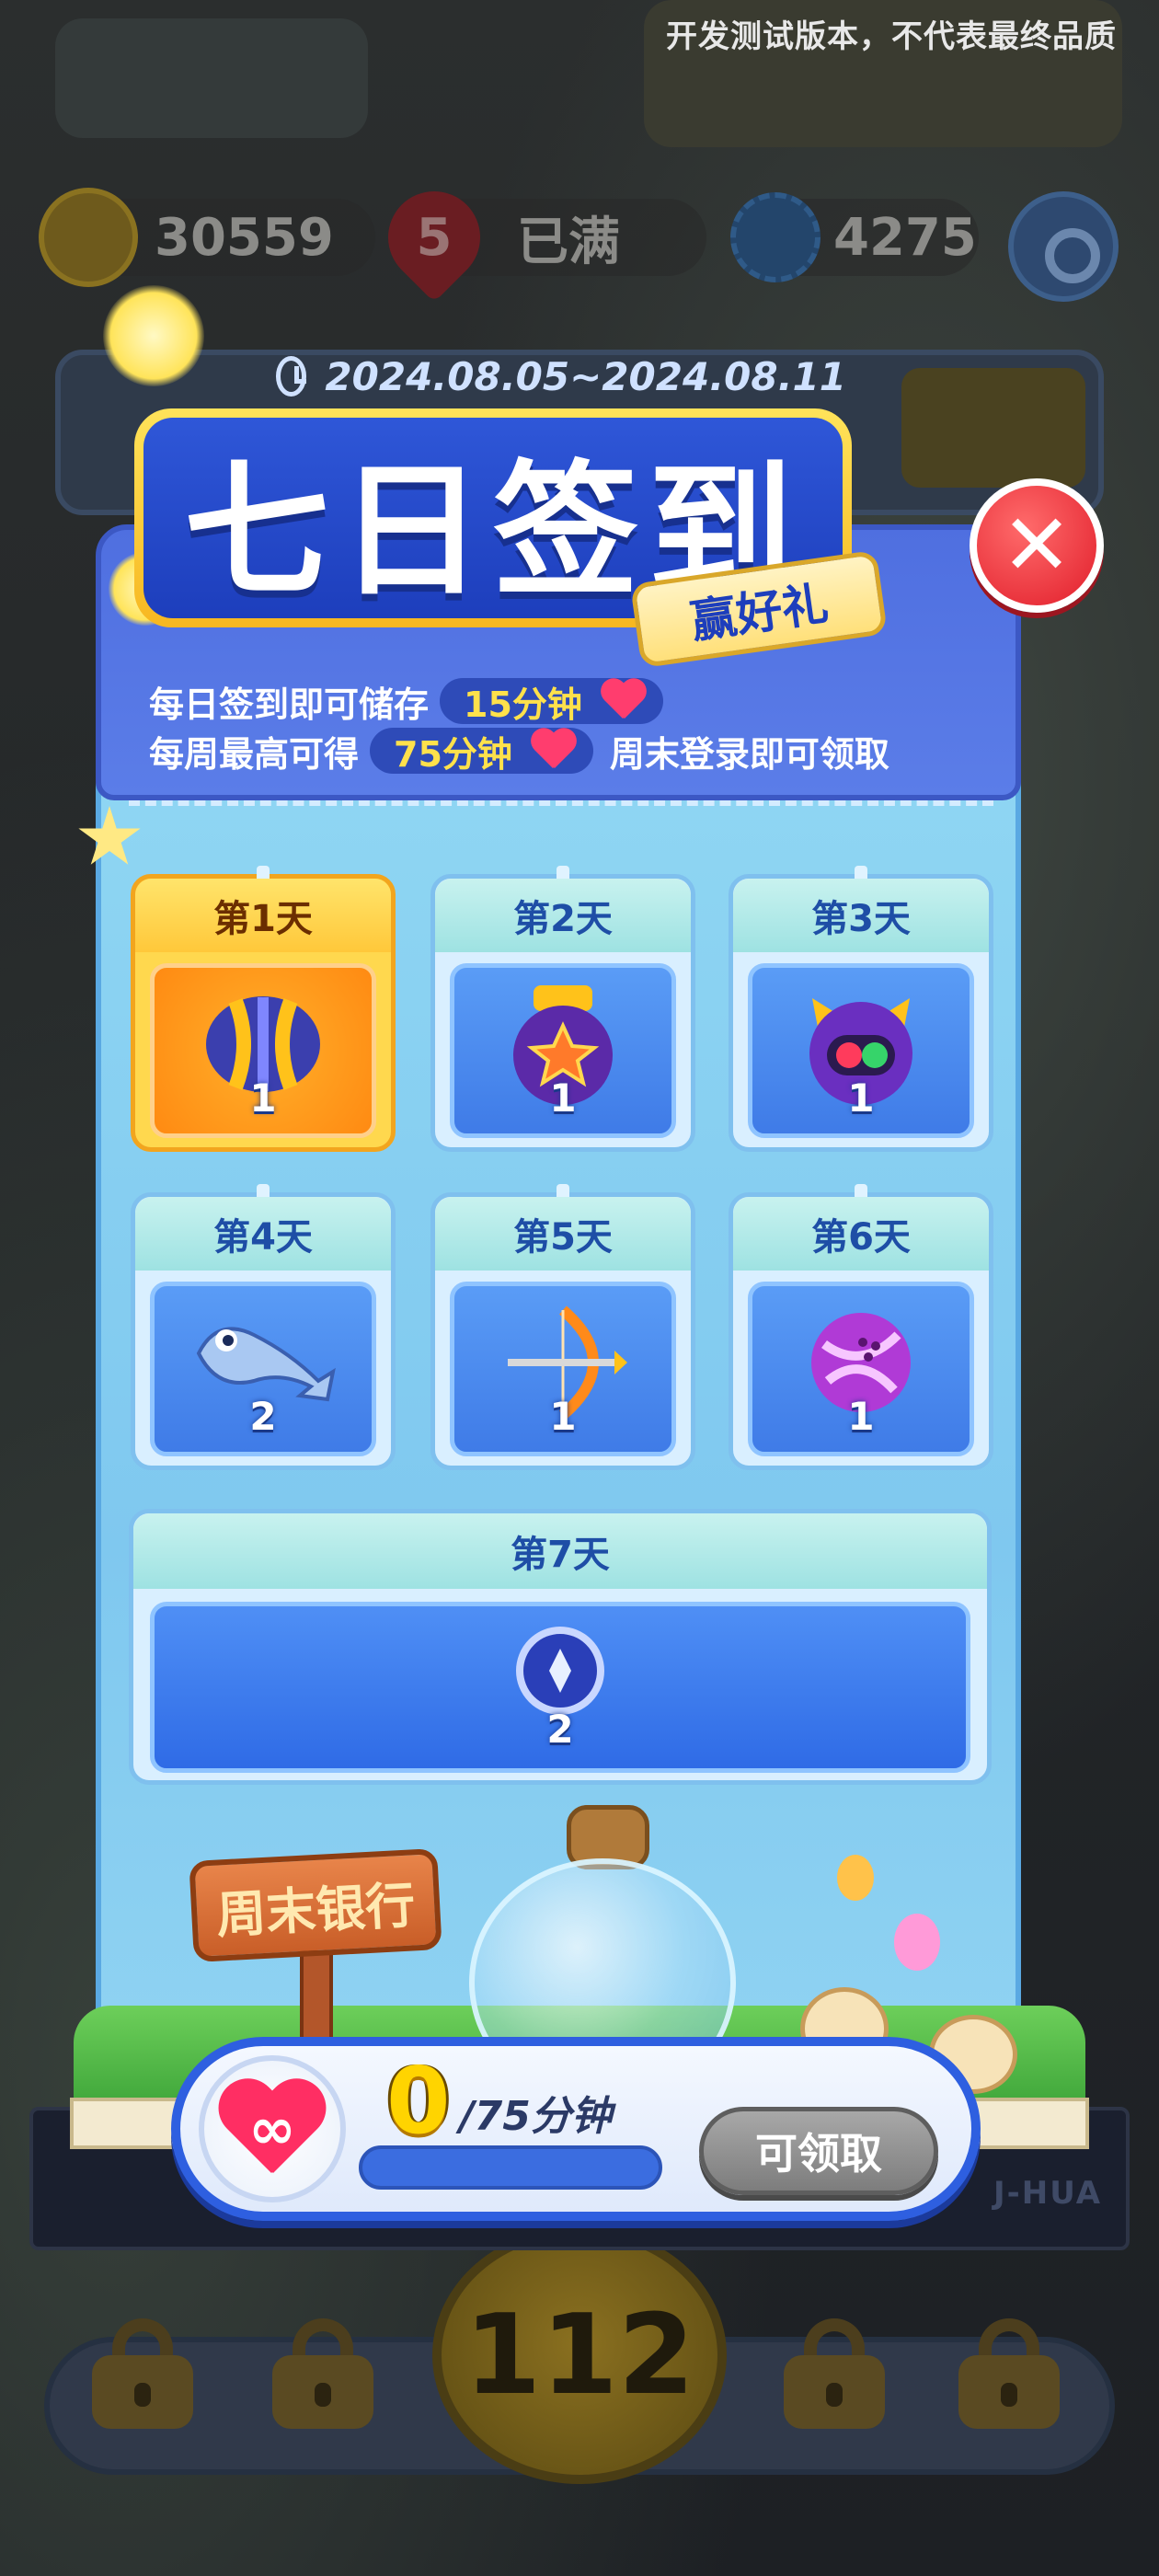  I want to click on day-card-1: 第1天 1, so click(263, 1009).